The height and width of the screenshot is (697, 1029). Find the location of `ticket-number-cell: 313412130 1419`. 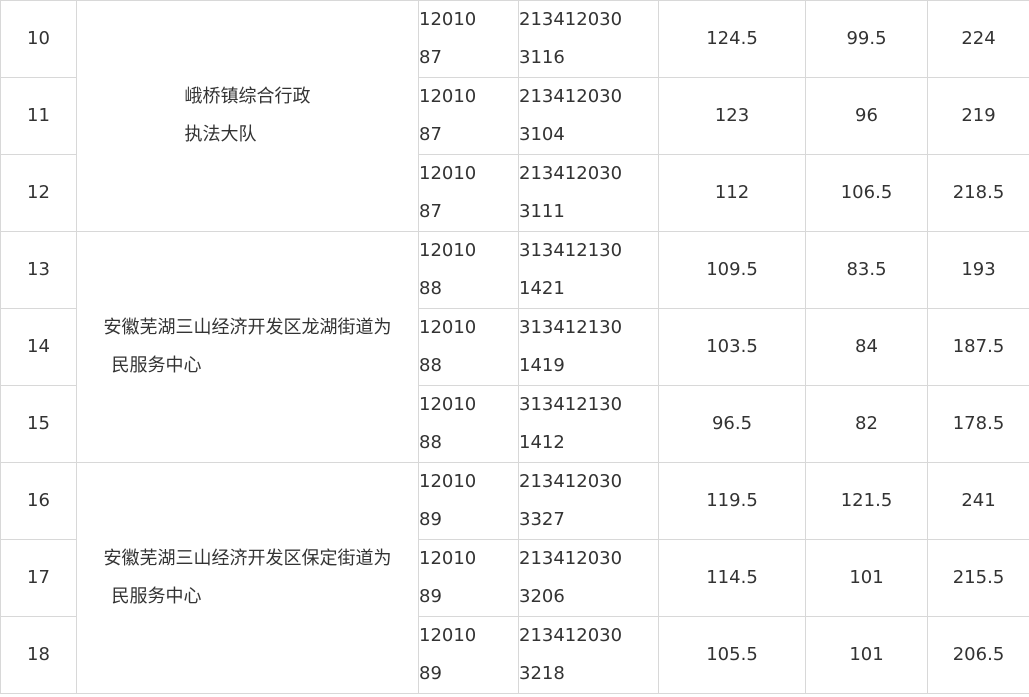

ticket-number-cell: 313412130 1419 is located at coordinates (588, 347).